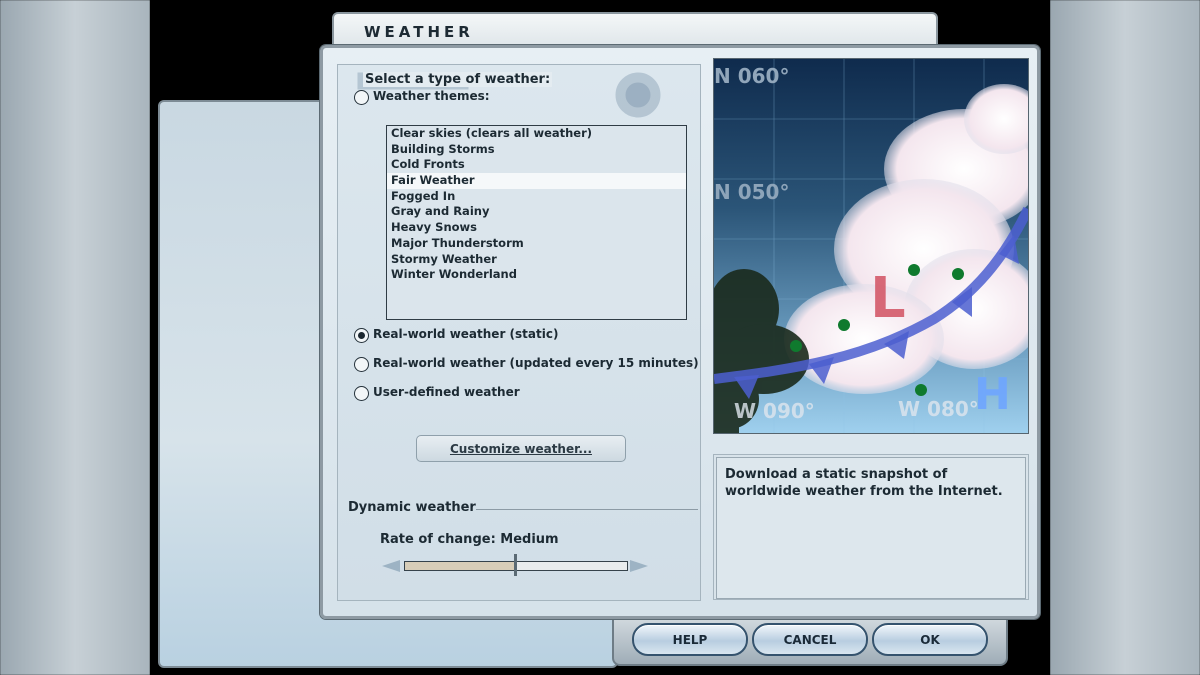  What do you see at coordinates (888, 298) in the screenshot?
I see `low-pressure-marker: L` at bounding box center [888, 298].